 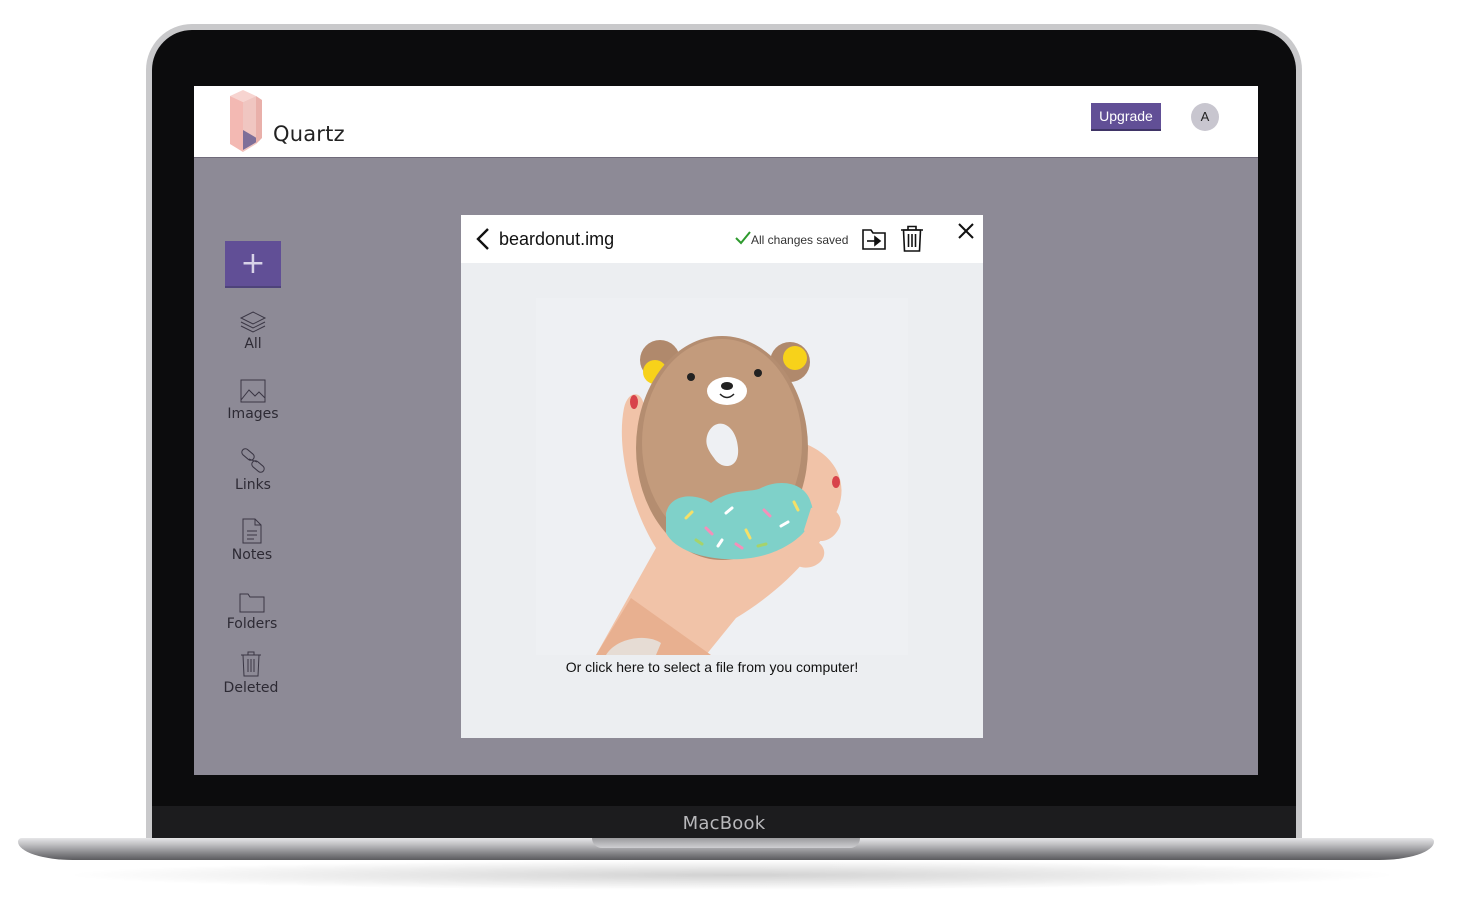 What do you see at coordinates (800, 240) in the screenshot?
I see `save-status: All changes saved` at bounding box center [800, 240].